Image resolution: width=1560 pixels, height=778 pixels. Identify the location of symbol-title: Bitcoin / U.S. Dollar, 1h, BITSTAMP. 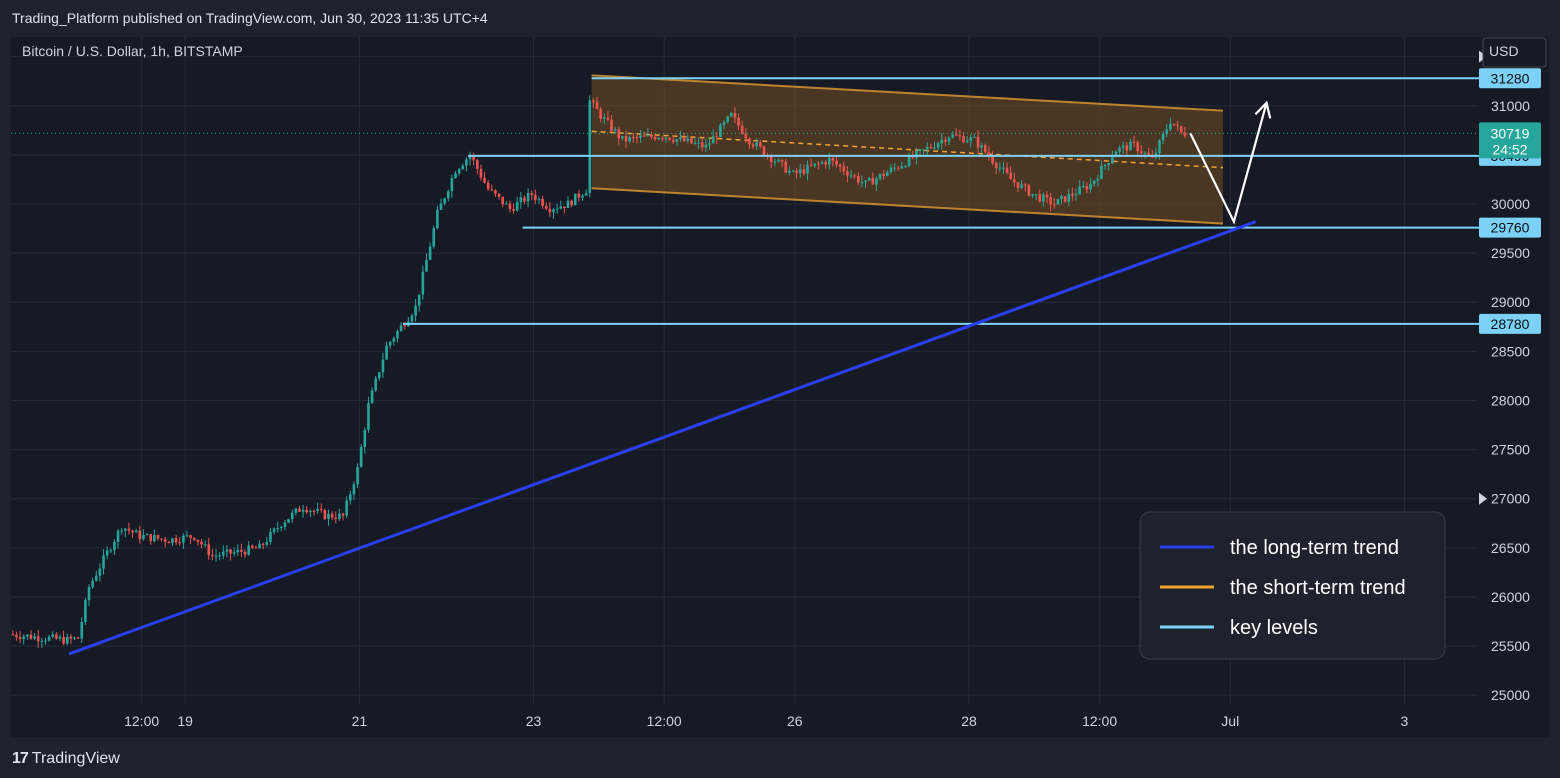
(132, 51).